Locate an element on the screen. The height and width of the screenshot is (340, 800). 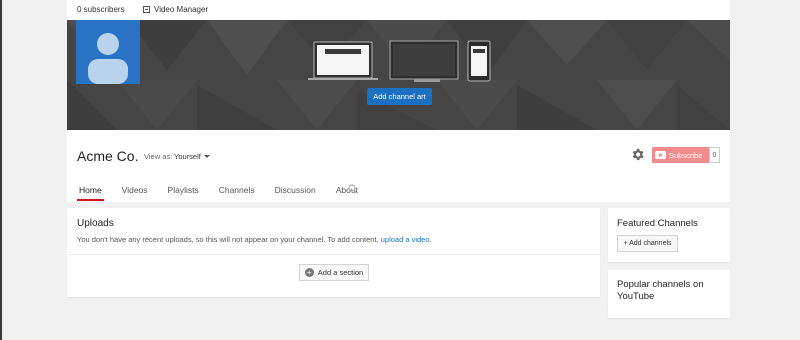
featured-channels-title: Featured Channels is located at coordinates (657, 223).